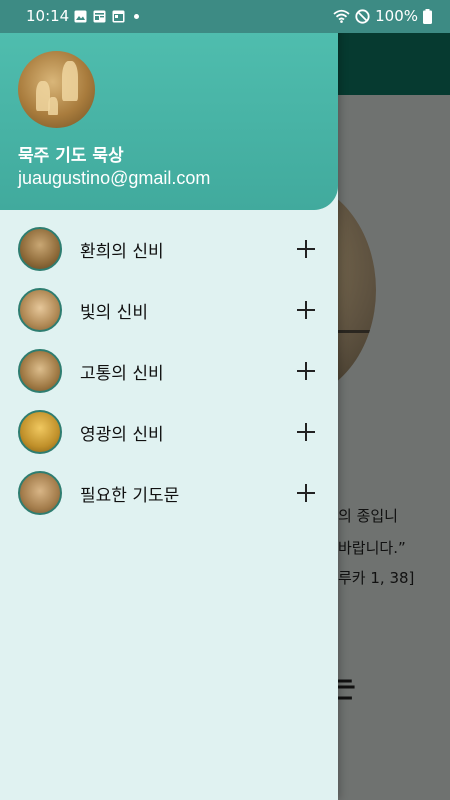 The height and width of the screenshot is (800, 450). I want to click on menu-item-label: 영광의 신비, so click(122, 434).